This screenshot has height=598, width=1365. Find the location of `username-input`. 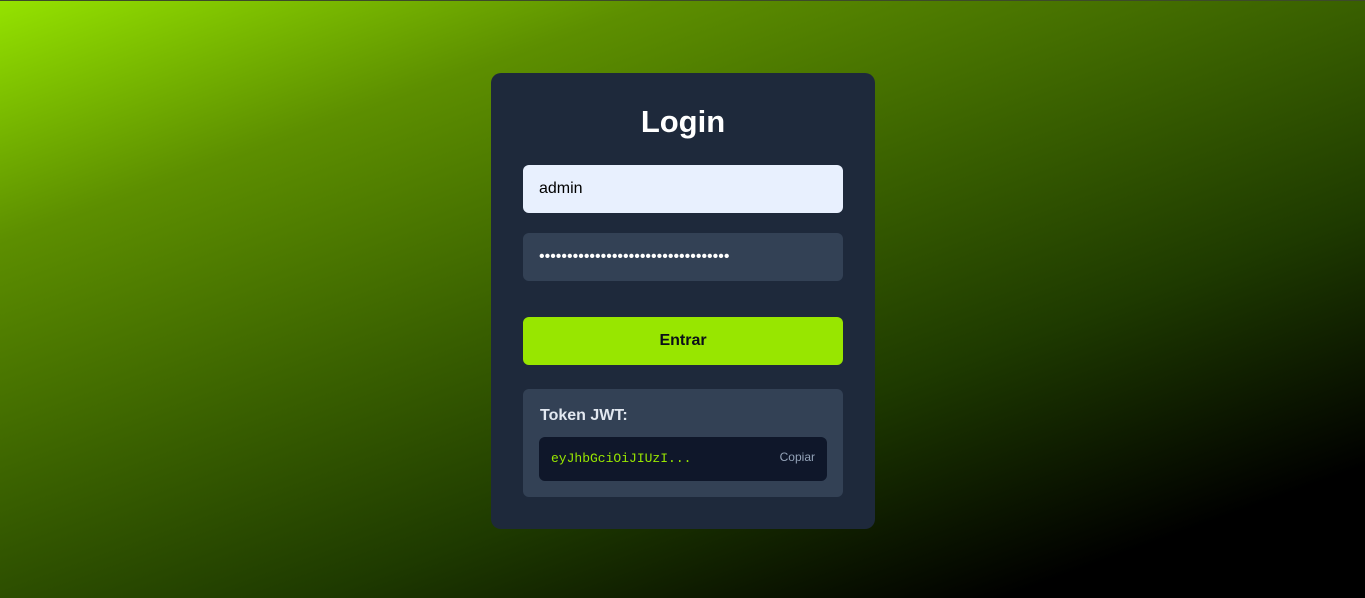

username-input is located at coordinates (683, 189).